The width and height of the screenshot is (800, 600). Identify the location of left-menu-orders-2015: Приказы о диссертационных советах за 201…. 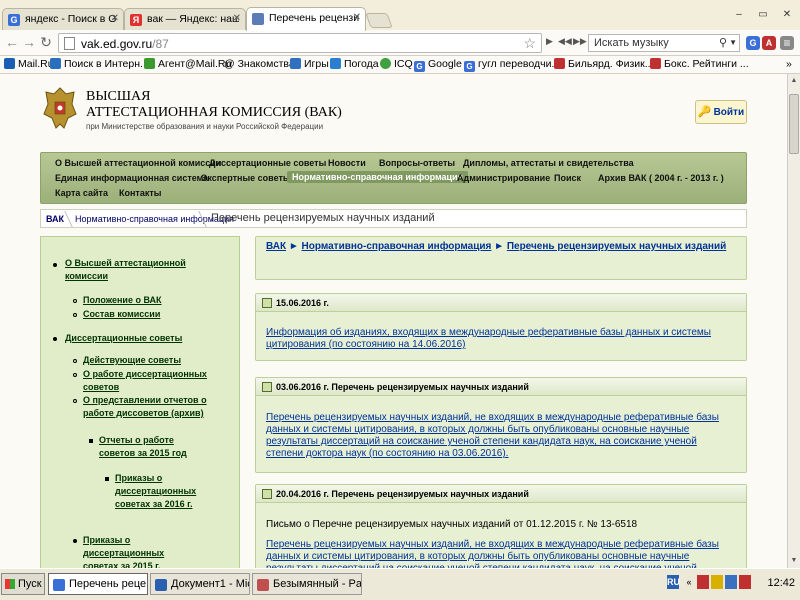
(138, 551).